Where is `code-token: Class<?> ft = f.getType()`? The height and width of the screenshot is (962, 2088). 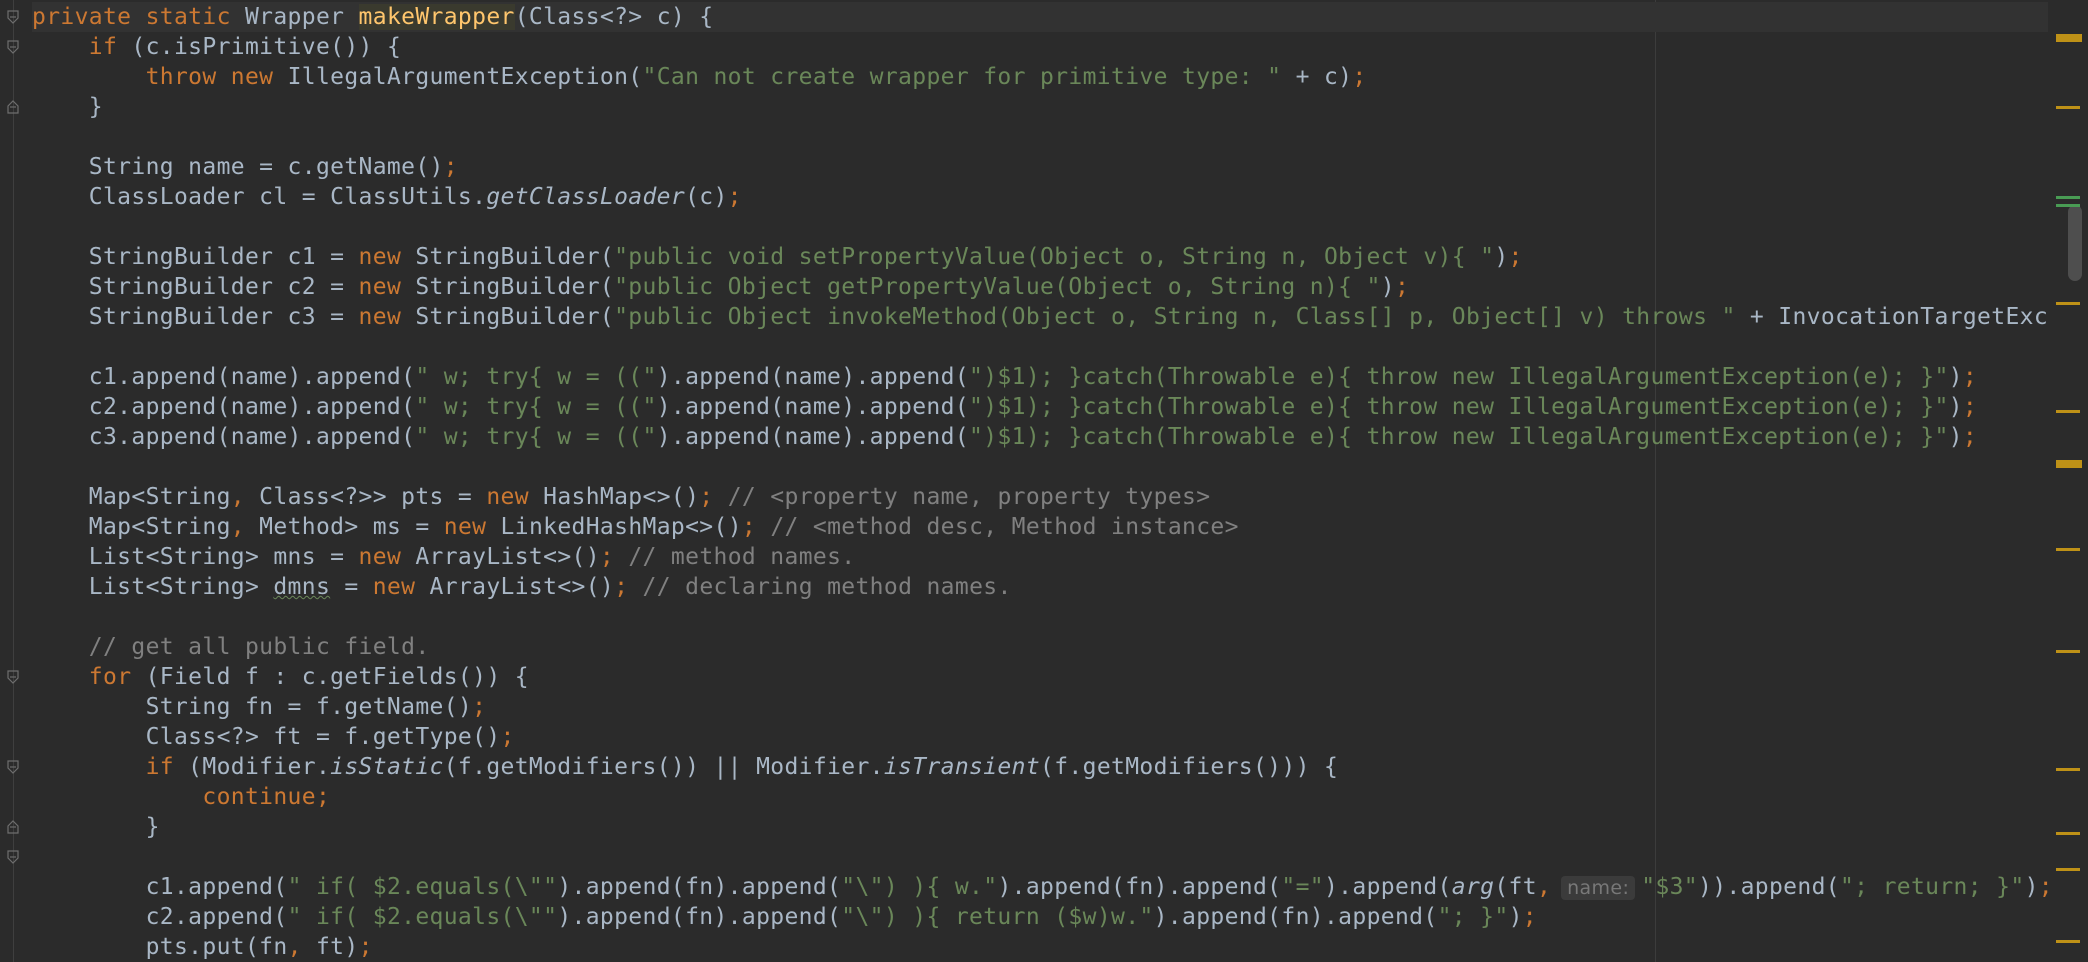 code-token: Class<?> ft = f.getType() is located at coordinates (266, 737).